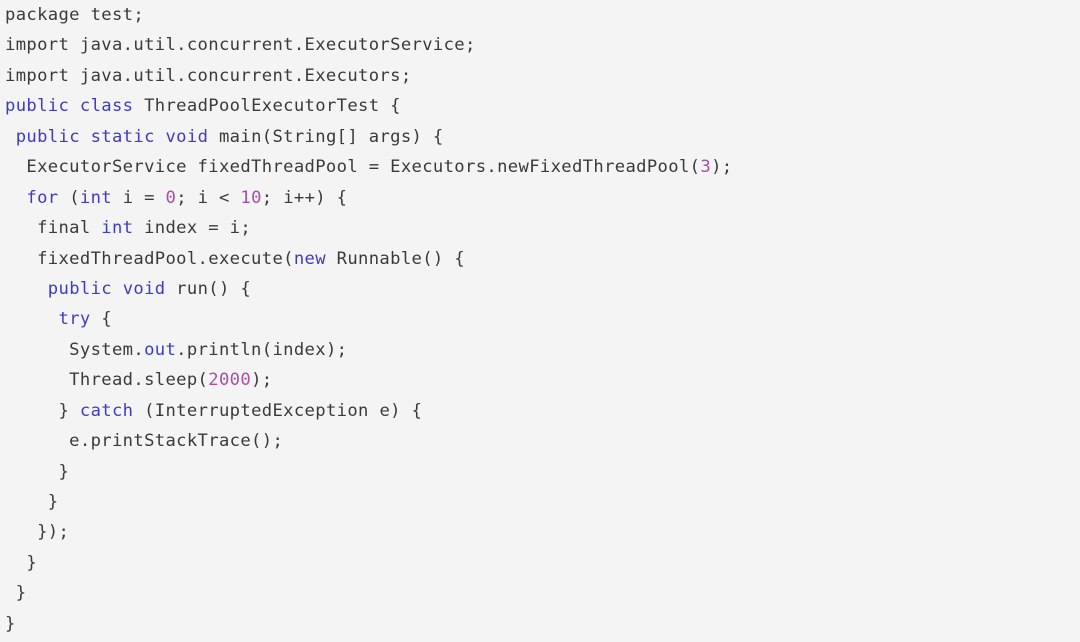 Image resolution: width=1080 pixels, height=642 pixels. I want to click on code-line: Thread.sleep(2000);, so click(540, 380).